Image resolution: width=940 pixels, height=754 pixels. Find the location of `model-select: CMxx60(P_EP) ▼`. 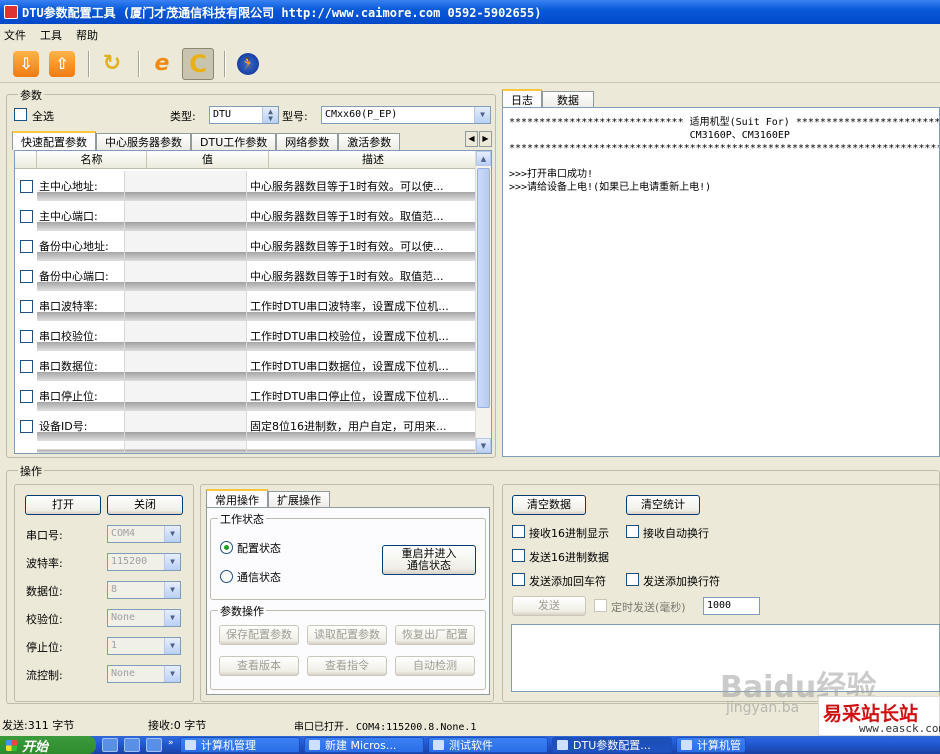

model-select: CMxx60(P_EP) ▼ is located at coordinates (406, 115).